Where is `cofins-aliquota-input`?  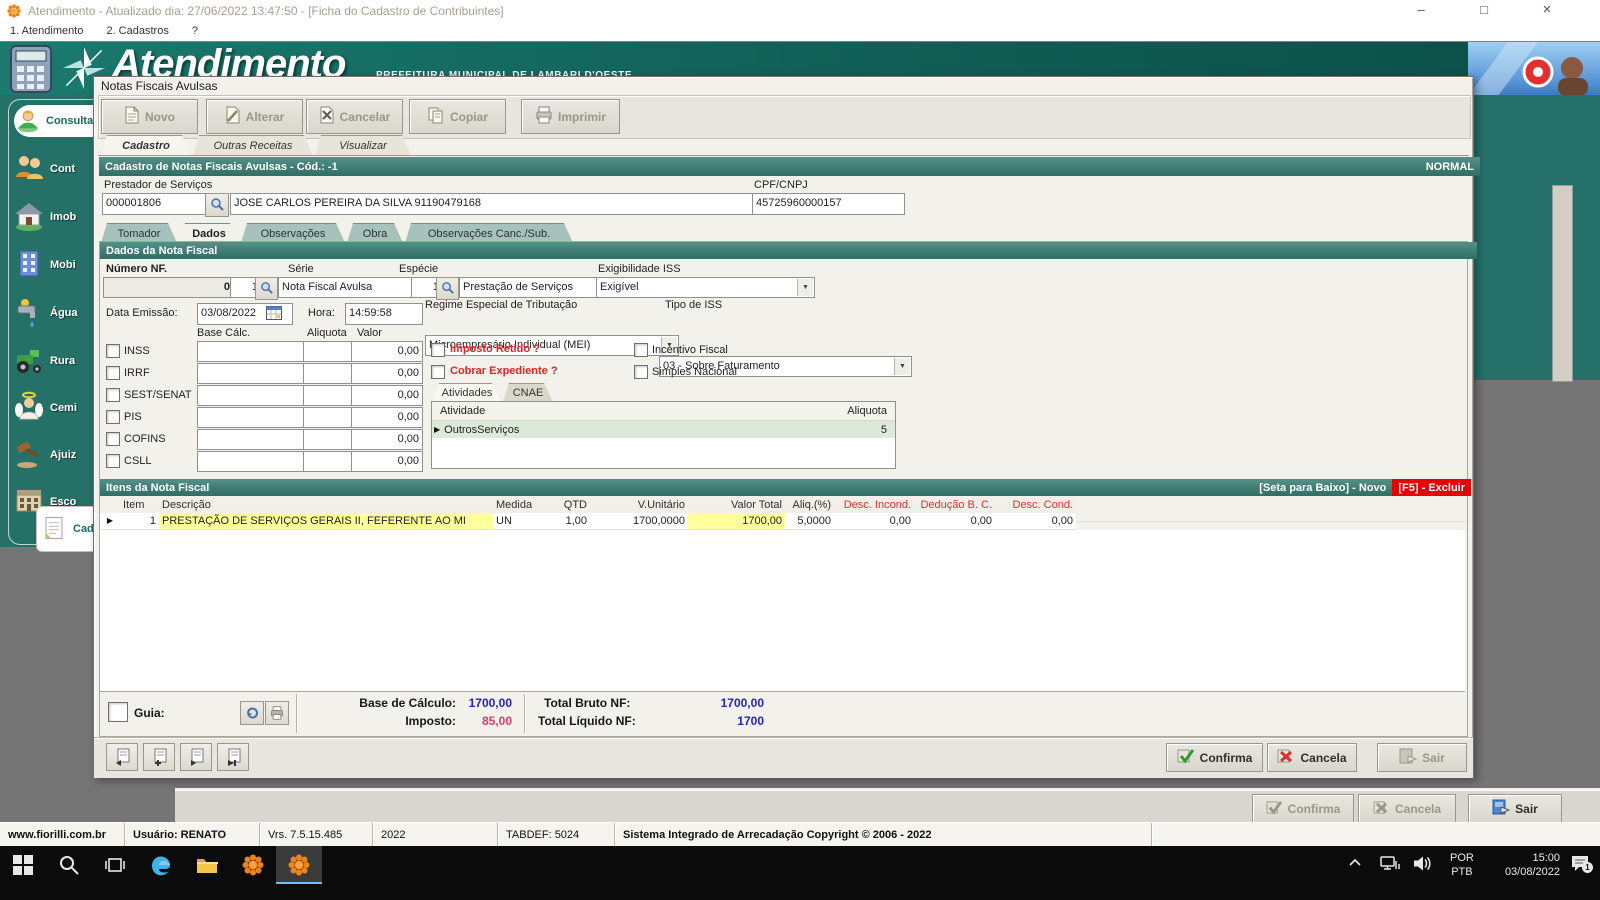
cofins-aliquota-input is located at coordinates (330, 439).